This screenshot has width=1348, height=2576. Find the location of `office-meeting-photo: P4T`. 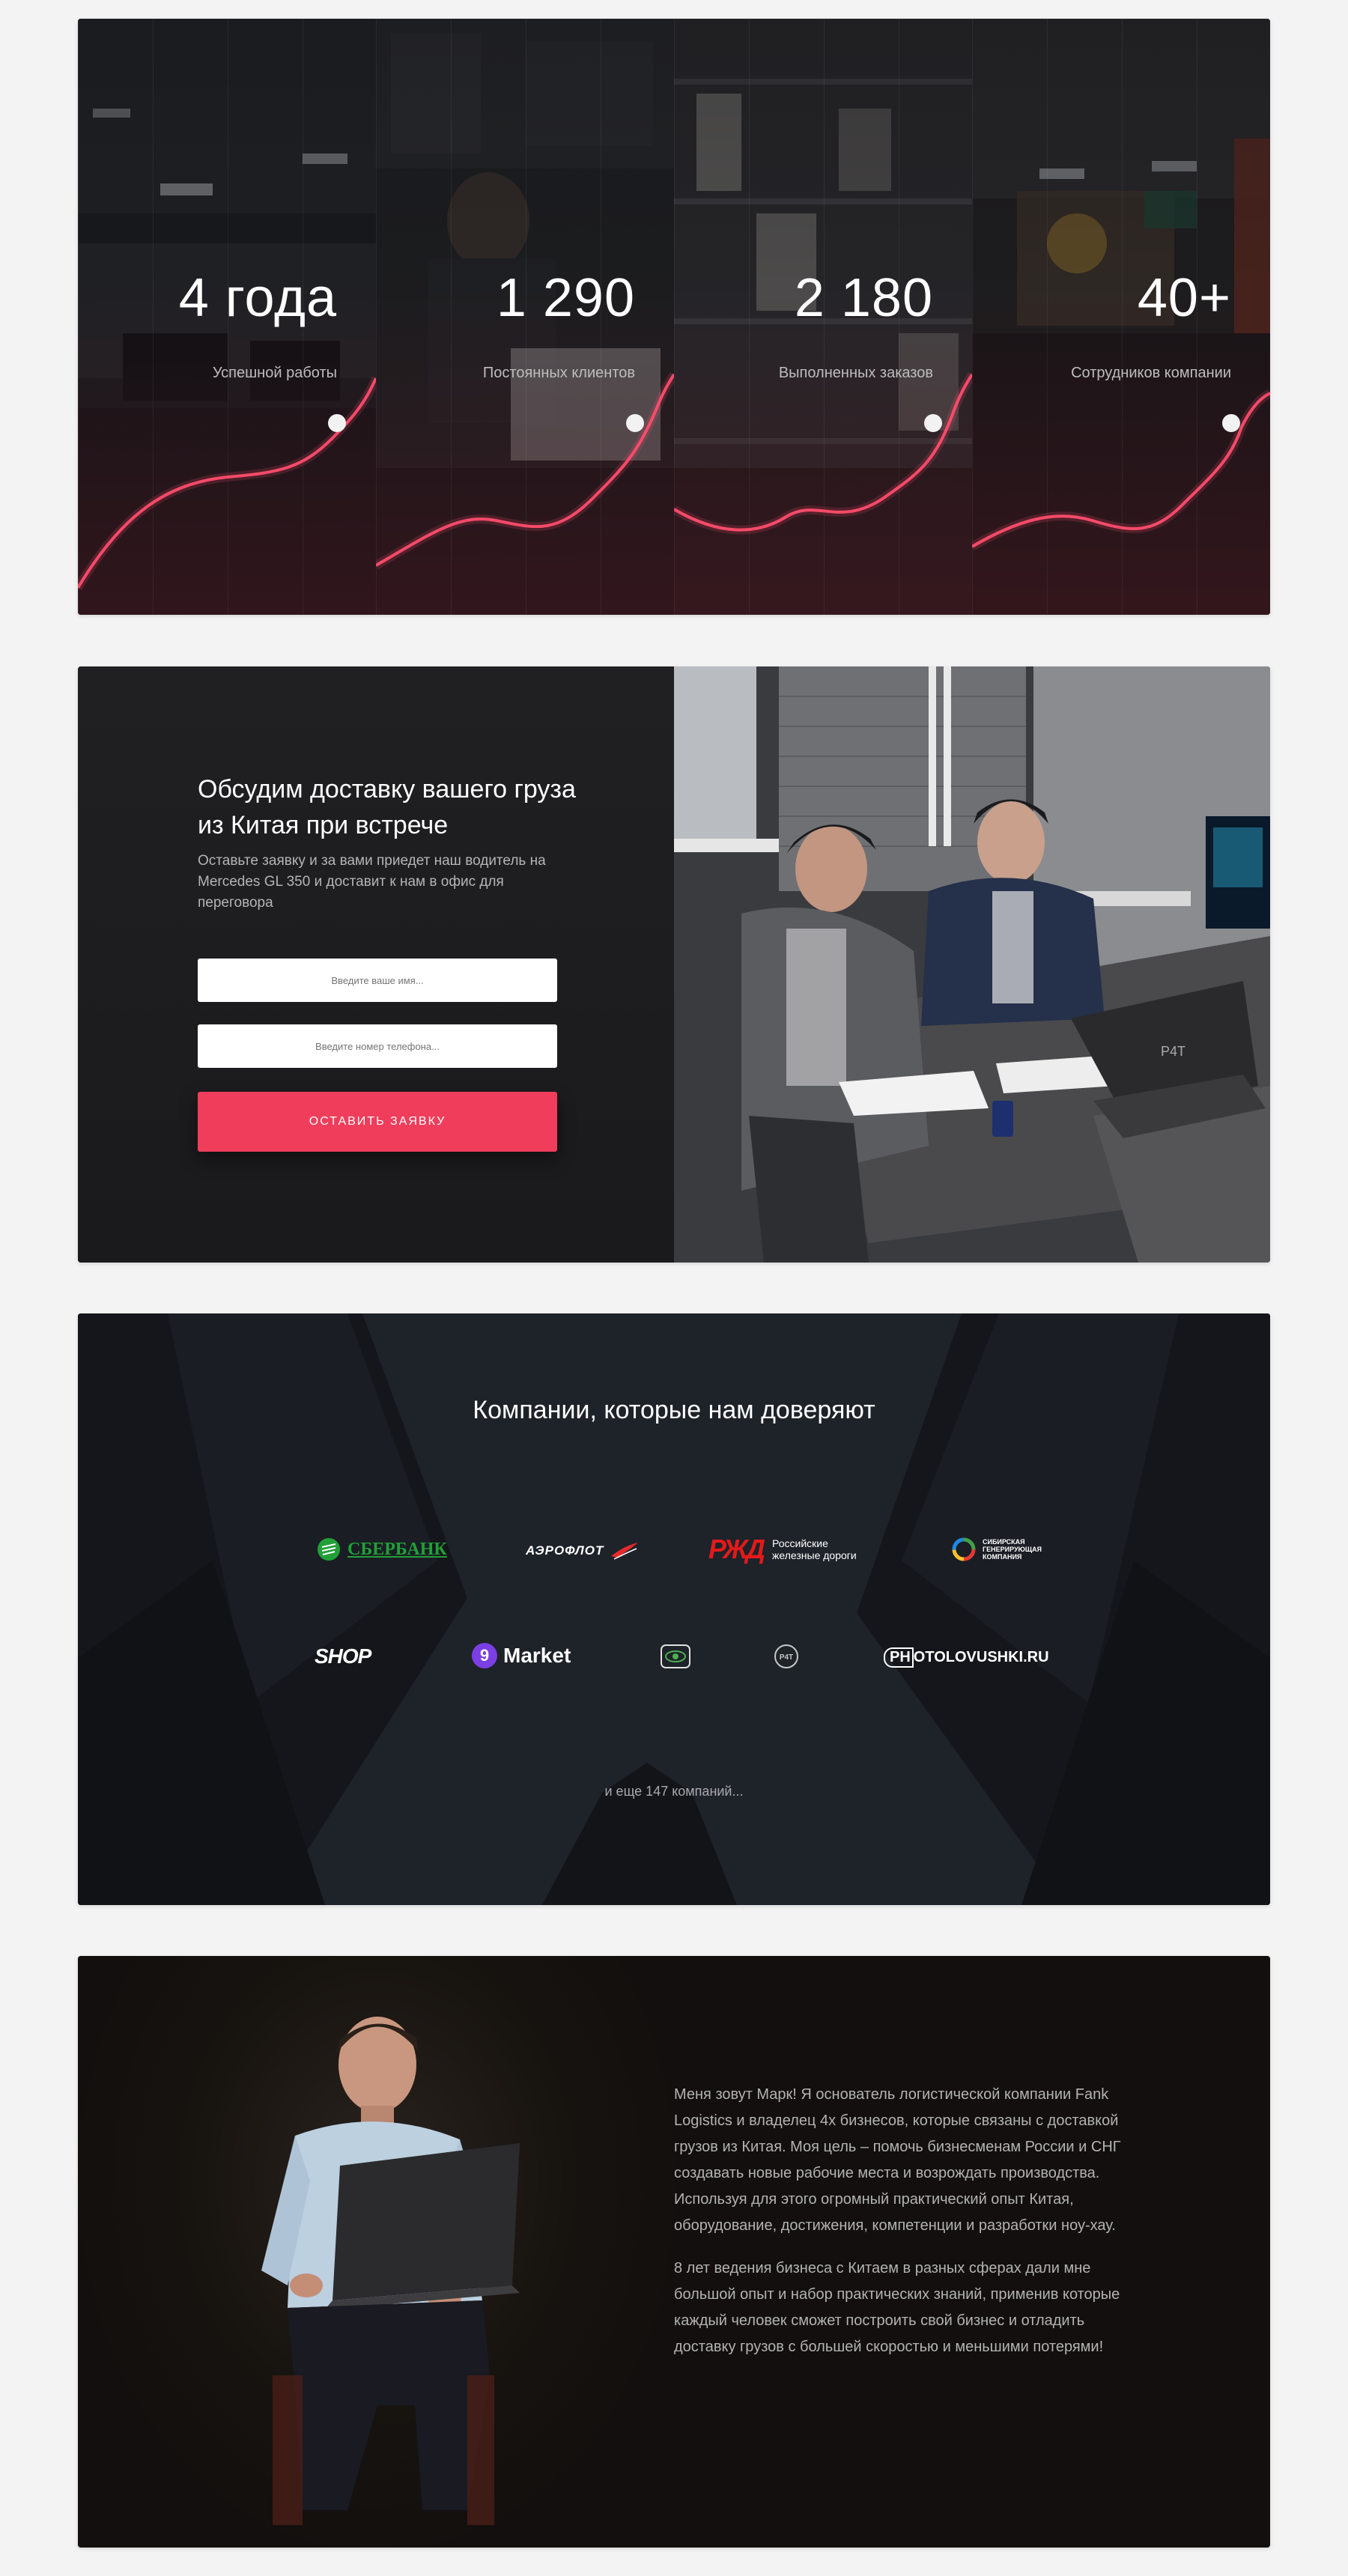

office-meeting-photo: P4T is located at coordinates (972, 964).